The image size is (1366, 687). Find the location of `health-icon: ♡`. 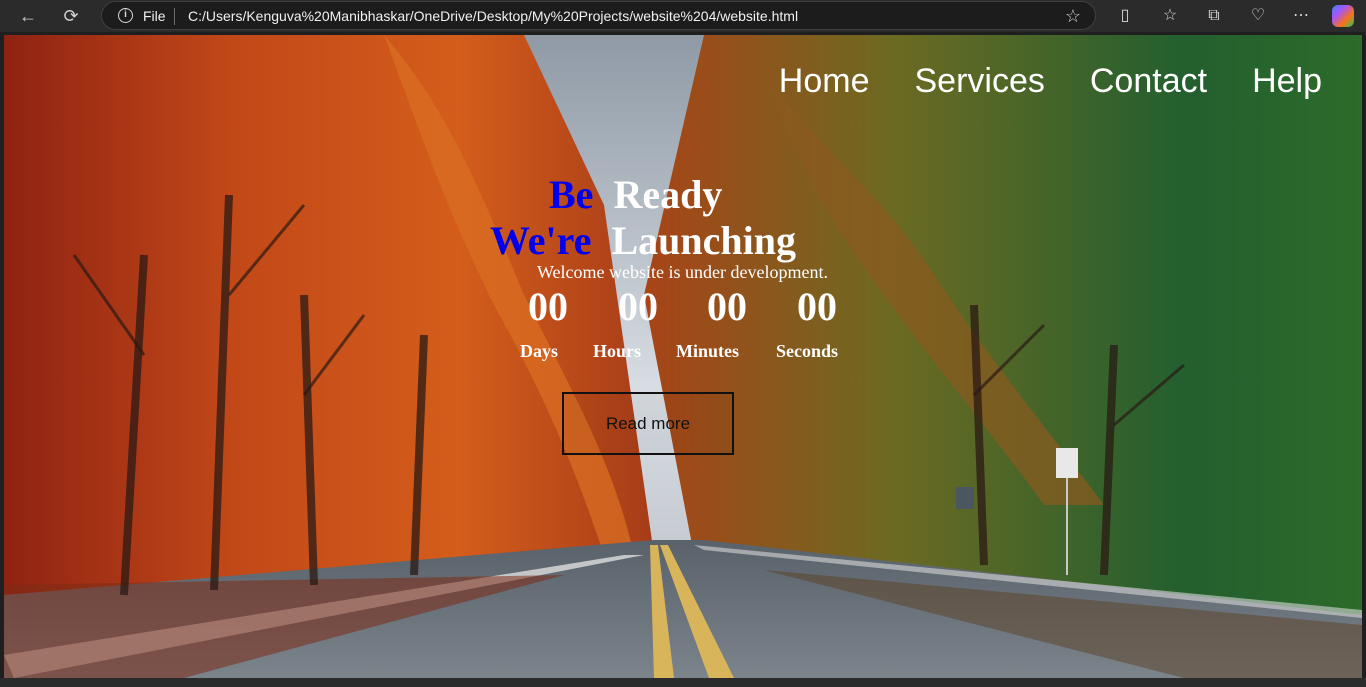

health-icon: ♡ is located at coordinates (1258, 16).